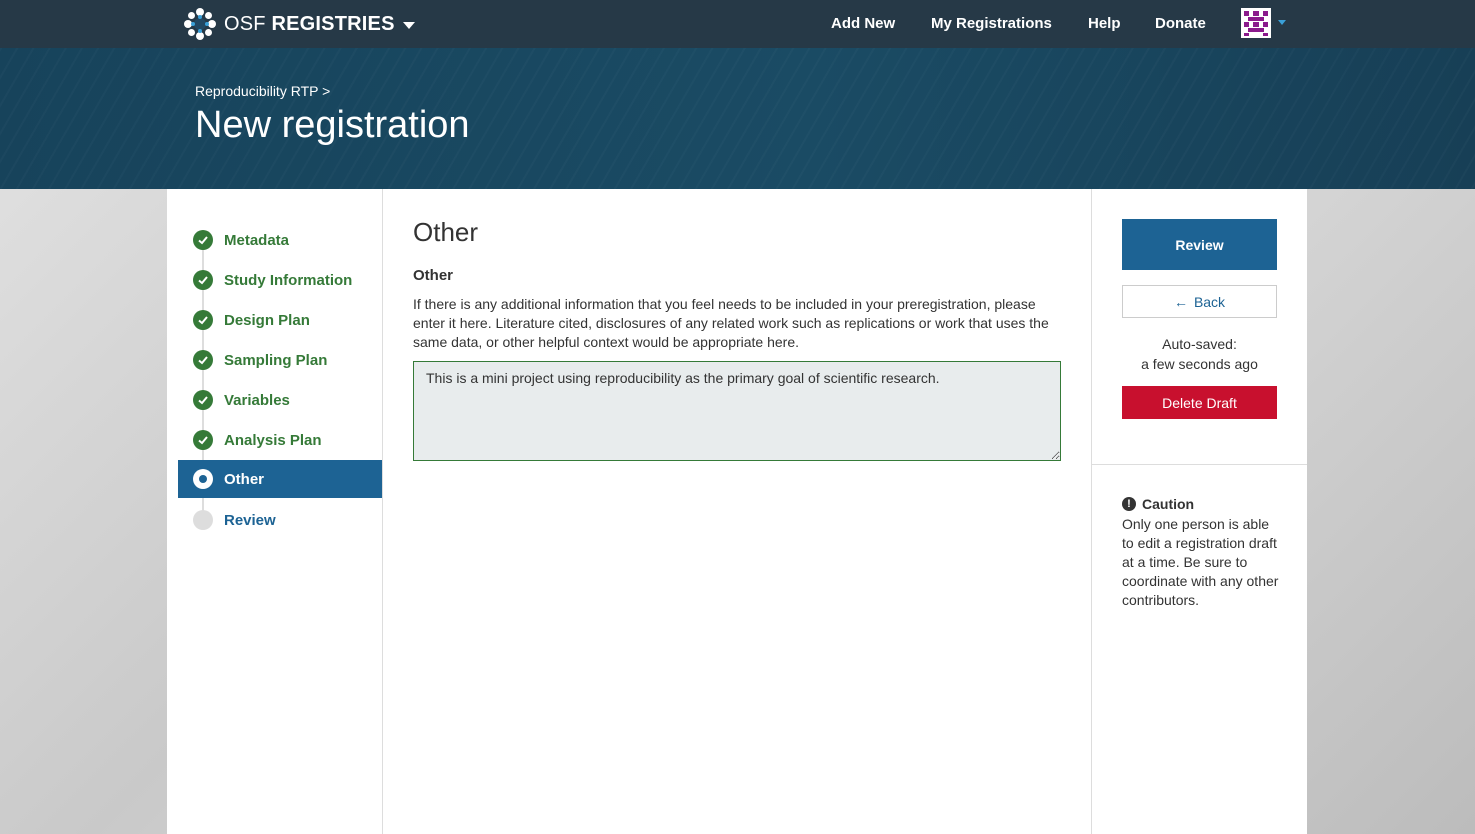 This screenshot has width=1475, height=834. Describe the element at coordinates (1209, 301) in the screenshot. I see `back-button-label: Back` at that location.